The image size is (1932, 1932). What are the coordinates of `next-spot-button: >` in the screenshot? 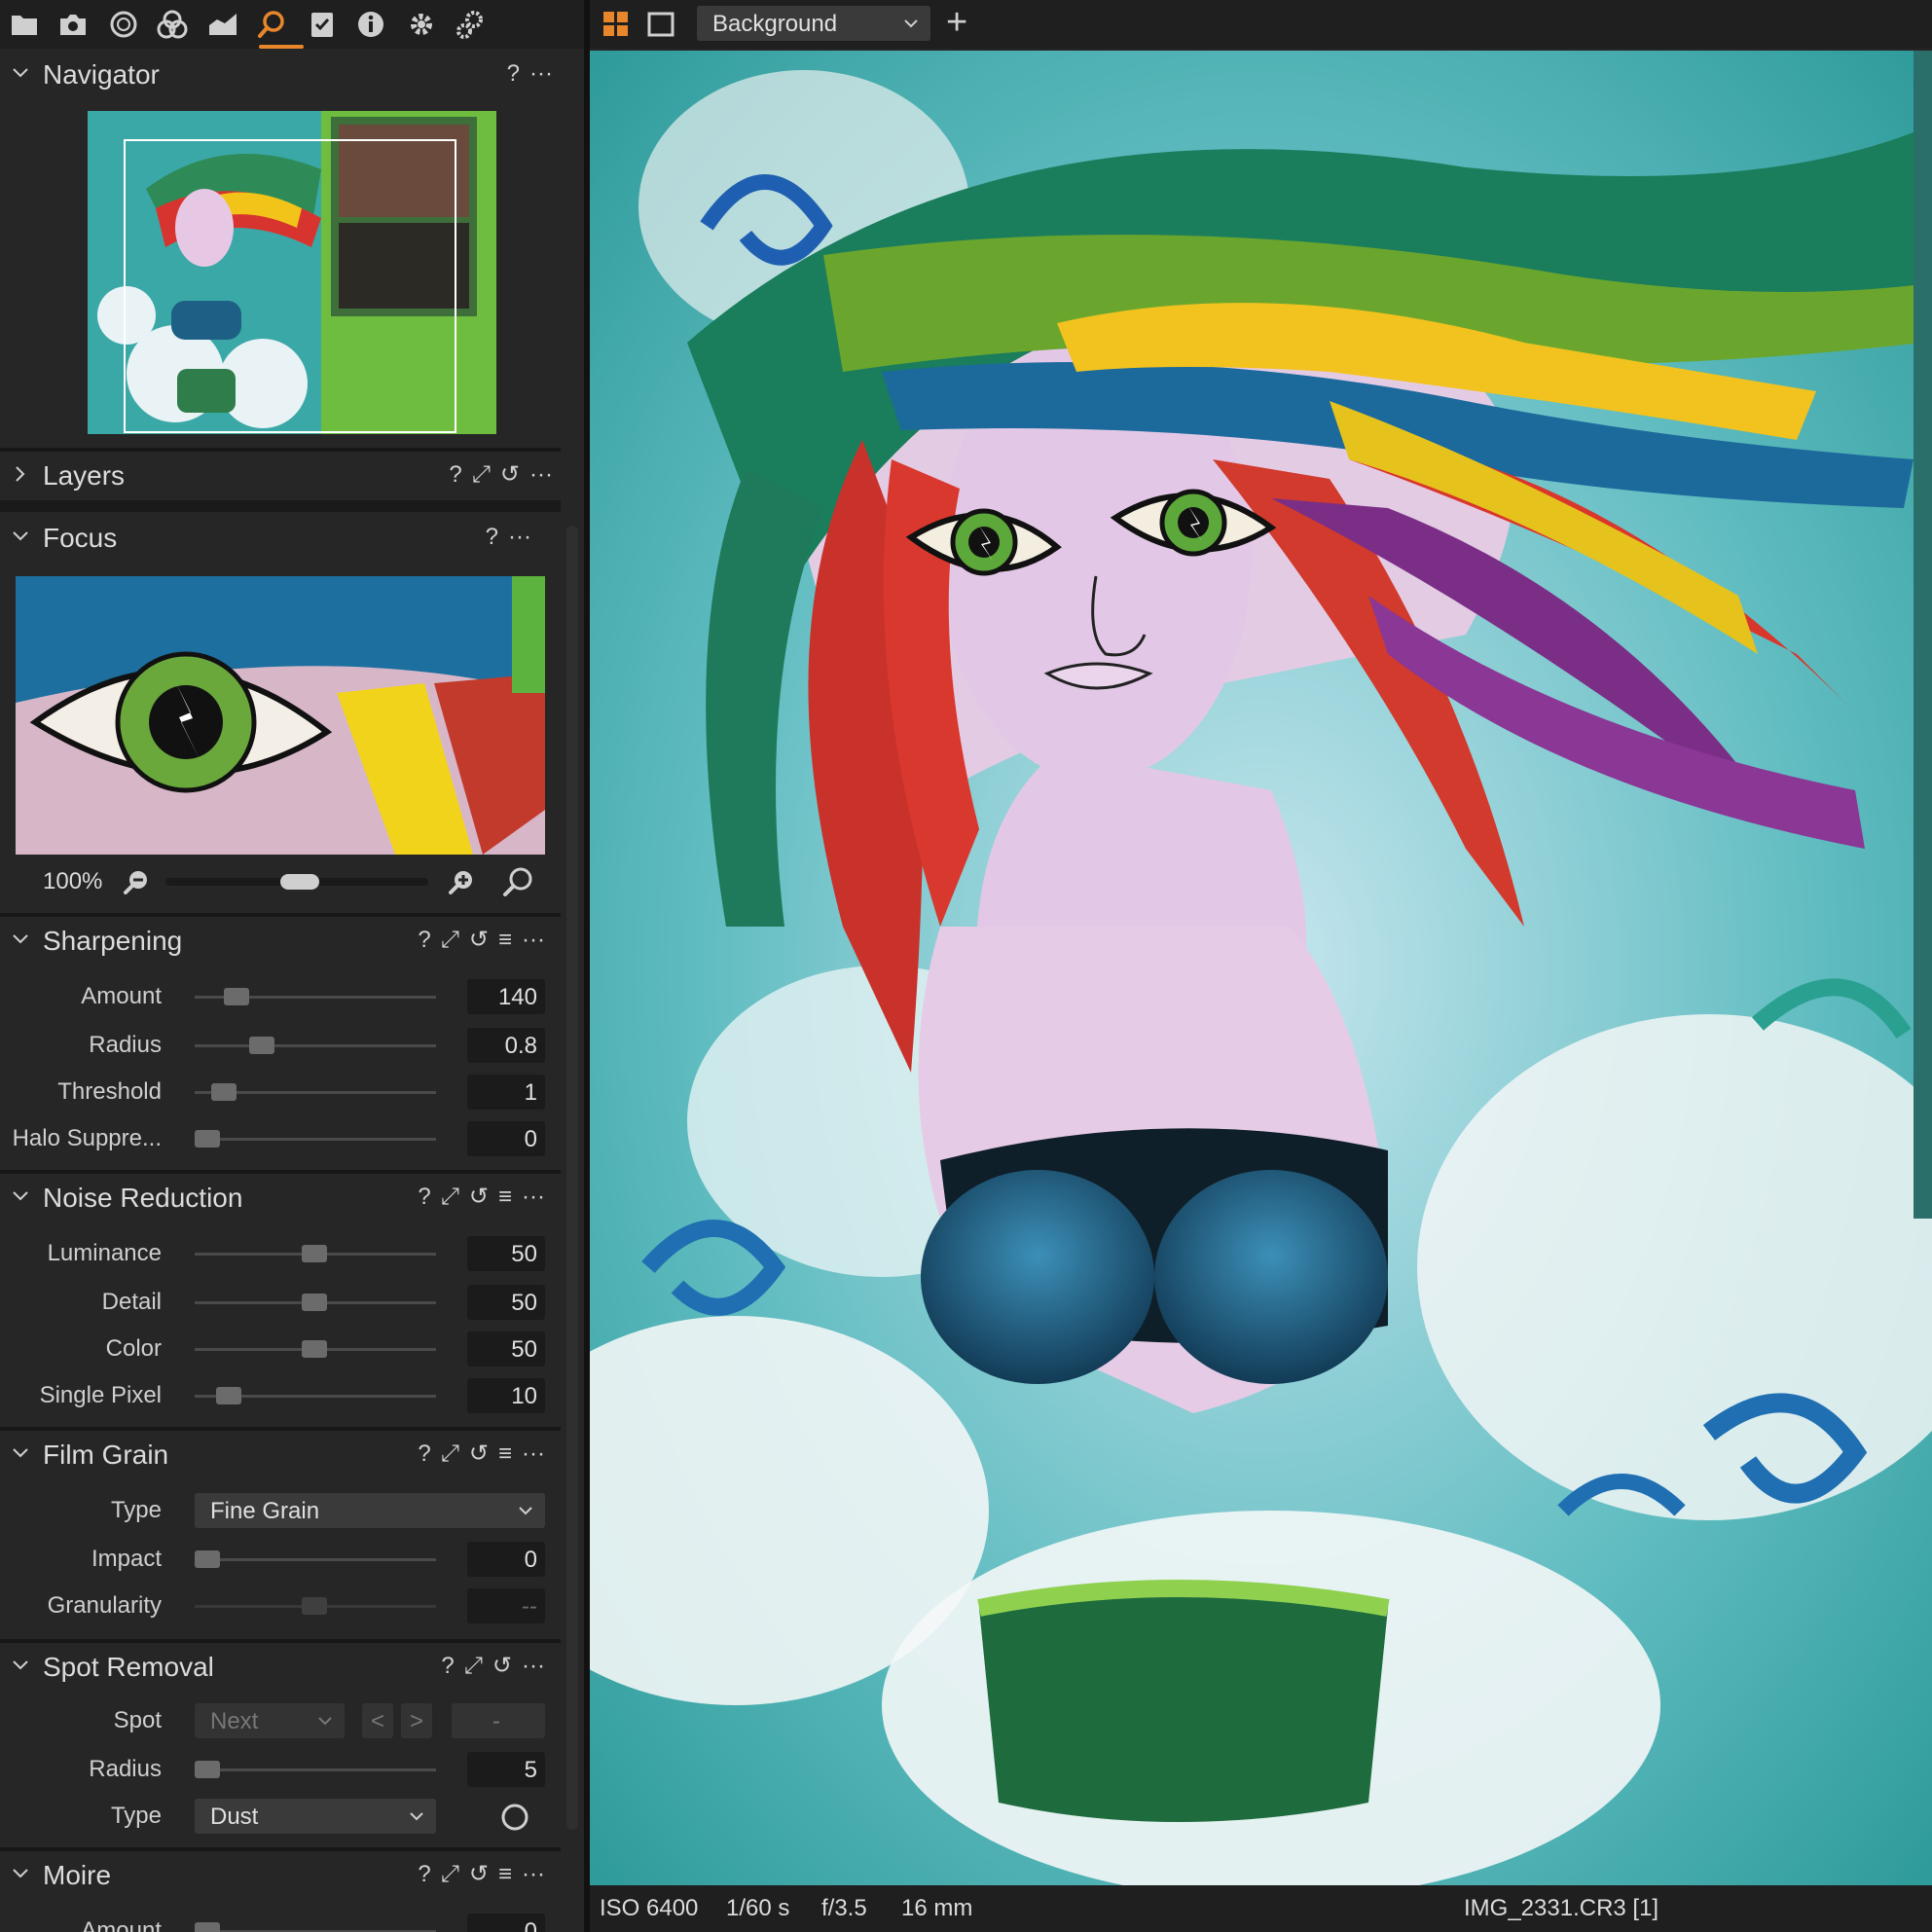 It's located at (416, 1720).